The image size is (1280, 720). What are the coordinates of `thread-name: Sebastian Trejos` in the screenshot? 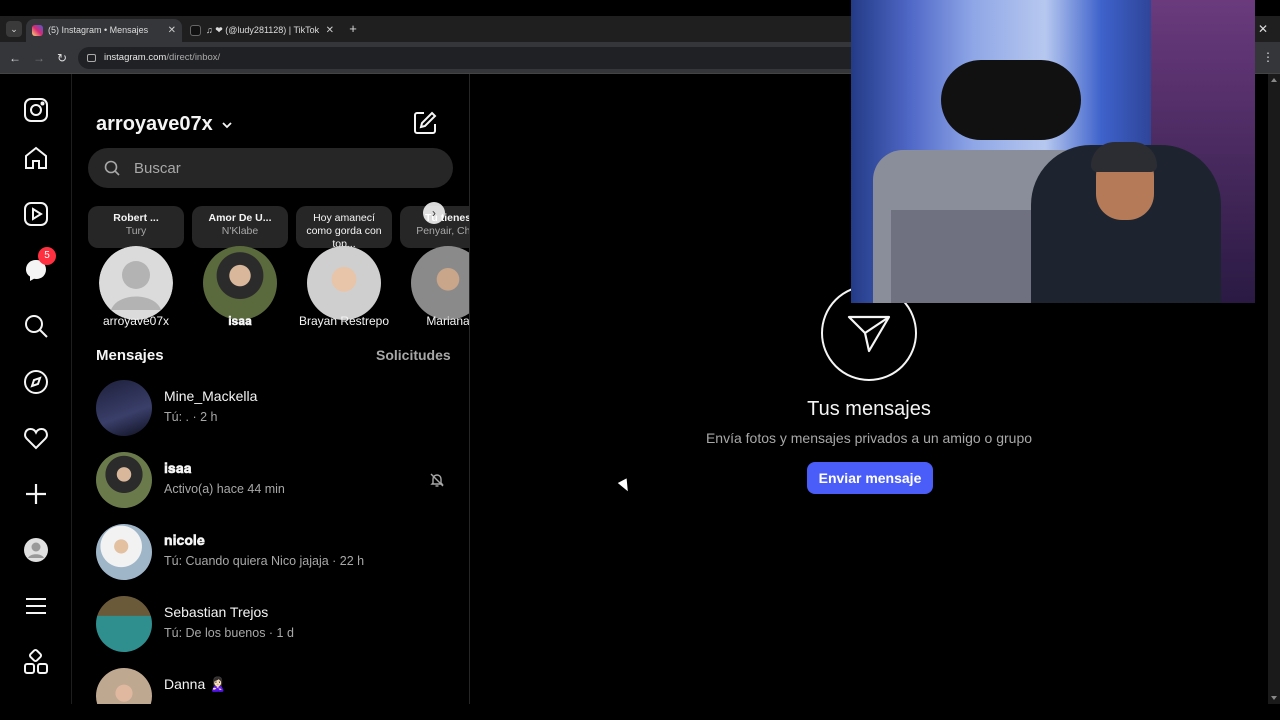 It's located at (216, 612).